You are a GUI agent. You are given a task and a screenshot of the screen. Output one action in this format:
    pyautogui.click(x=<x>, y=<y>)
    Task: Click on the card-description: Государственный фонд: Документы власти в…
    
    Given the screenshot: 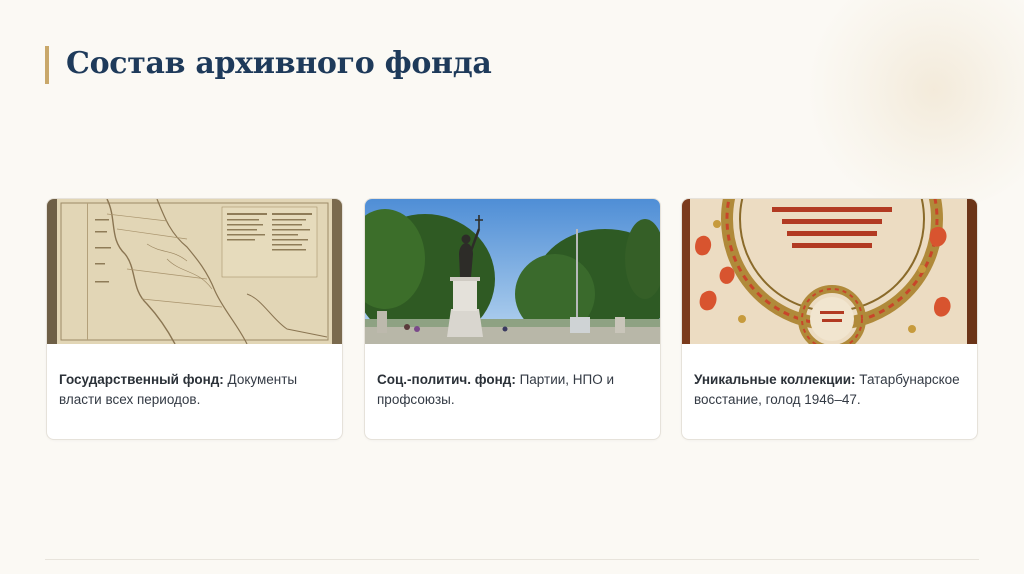 What is the action you would take?
    pyautogui.click(x=194, y=377)
    